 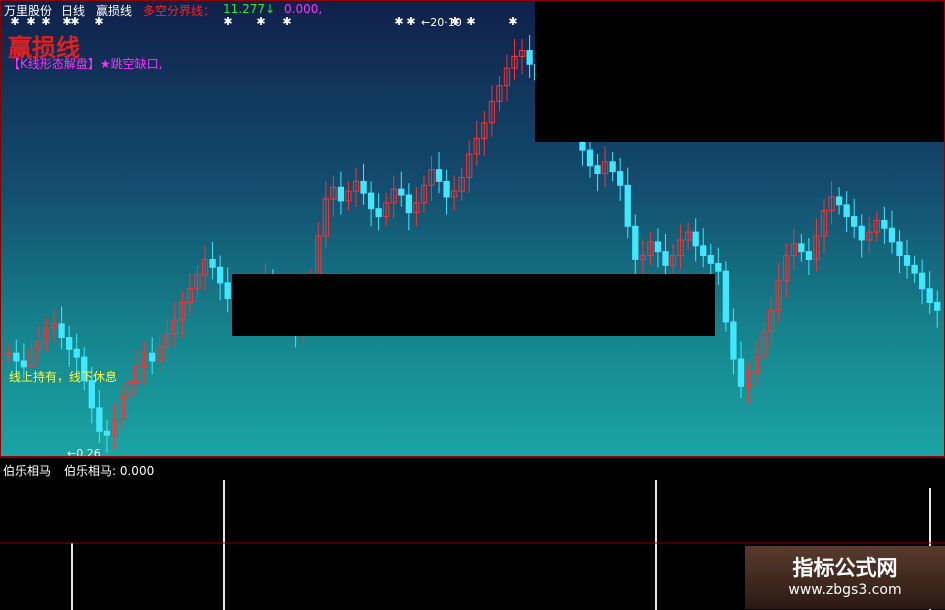 I want to click on pattern-label: 【K线形态解盘】★跳空缺口,, so click(x=85, y=64).